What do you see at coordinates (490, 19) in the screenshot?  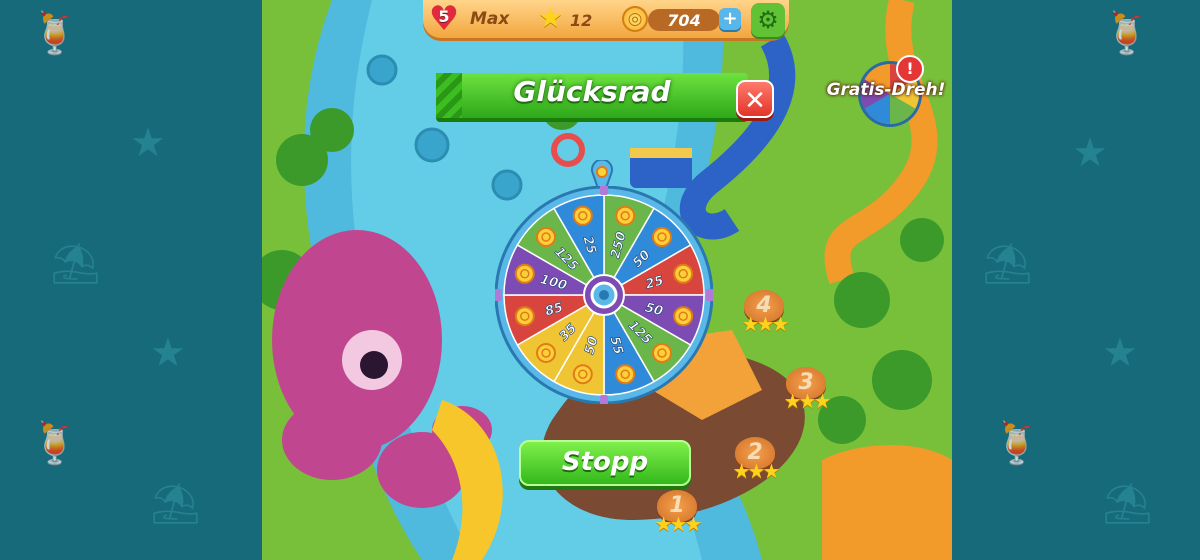 I see `player-name: Max` at bounding box center [490, 19].